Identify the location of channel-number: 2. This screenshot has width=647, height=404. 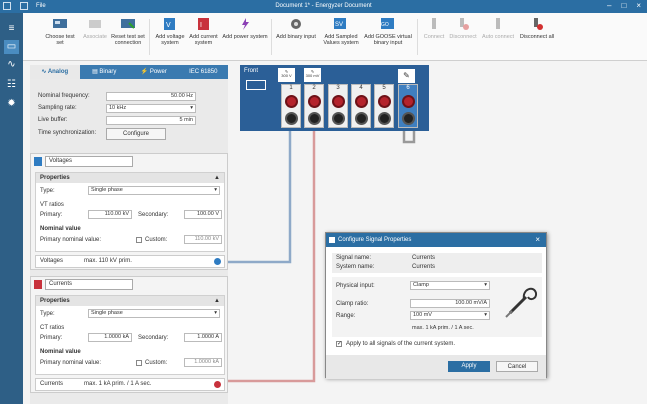
(314, 88).